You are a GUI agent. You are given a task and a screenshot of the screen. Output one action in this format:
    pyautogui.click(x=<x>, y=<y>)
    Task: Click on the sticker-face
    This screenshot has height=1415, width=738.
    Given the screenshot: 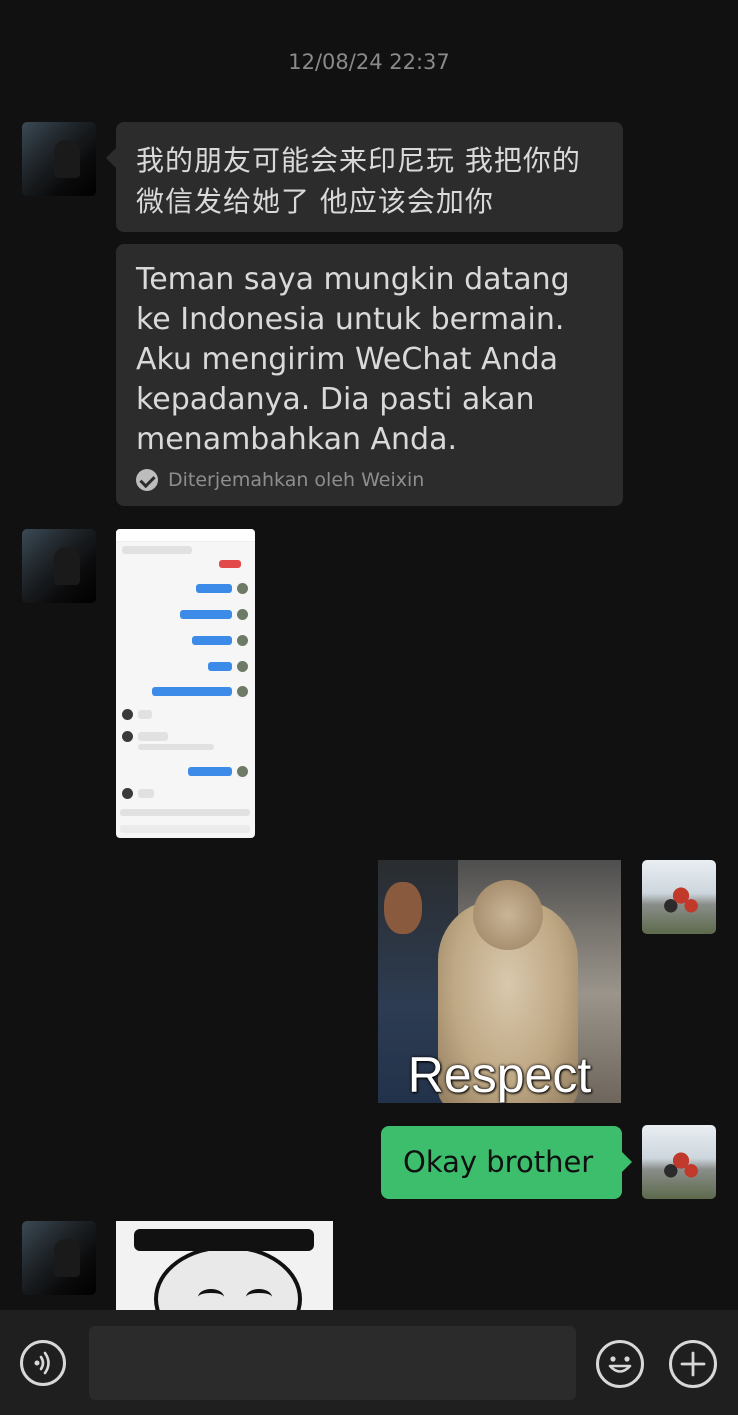 What is the action you would take?
    pyautogui.click(x=228, y=1277)
    